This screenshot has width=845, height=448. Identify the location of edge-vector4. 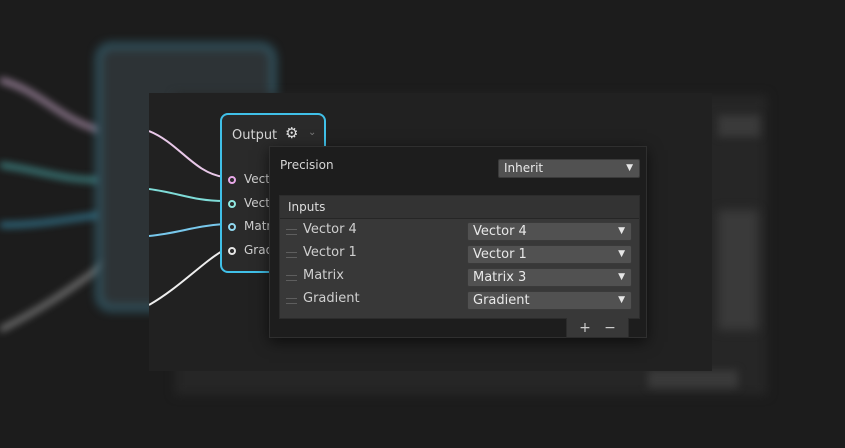
(187, 154).